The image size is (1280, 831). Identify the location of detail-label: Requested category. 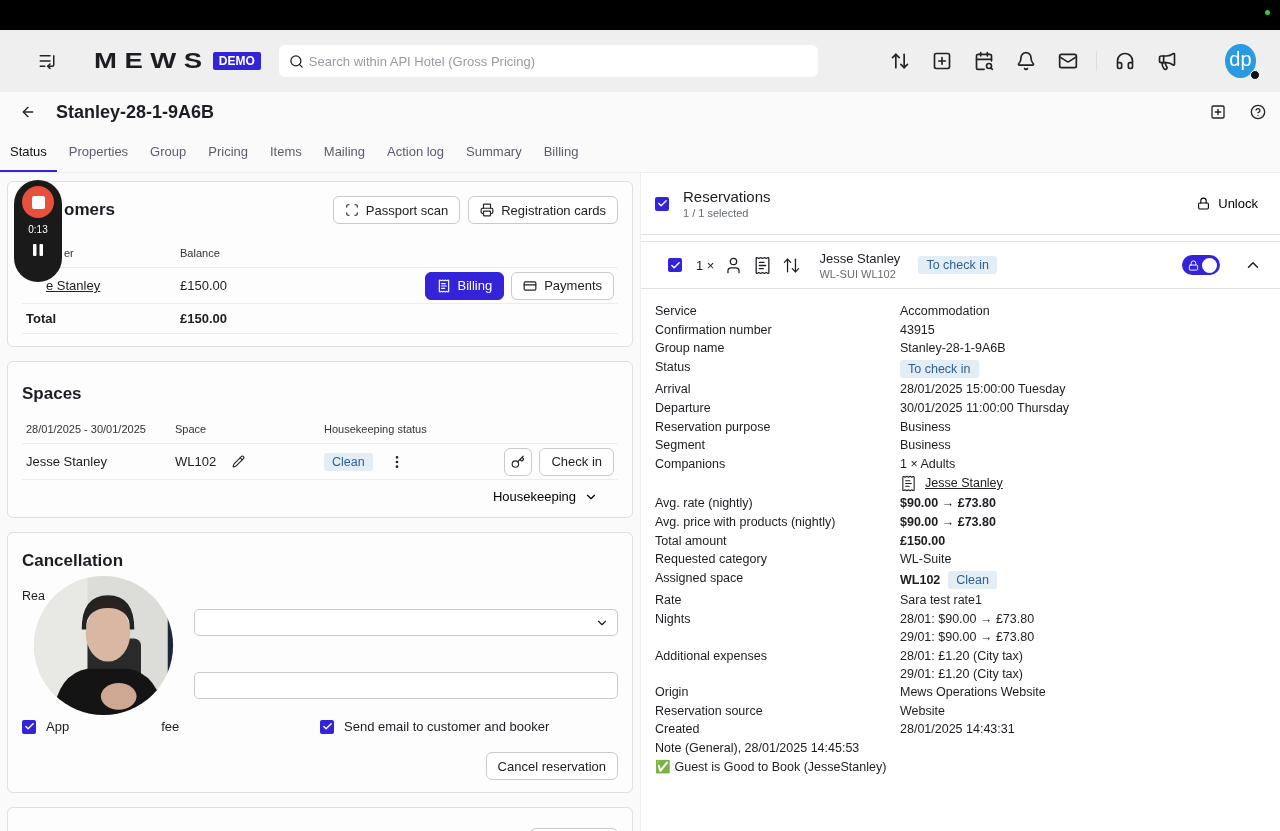
(711, 559).